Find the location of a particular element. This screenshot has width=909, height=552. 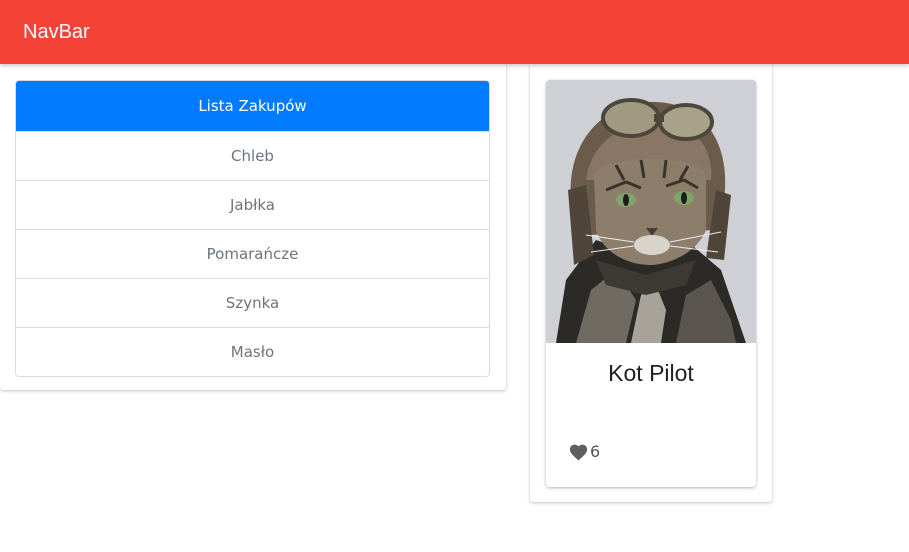

list-item: Pomarańcze is located at coordinates (252, 253).